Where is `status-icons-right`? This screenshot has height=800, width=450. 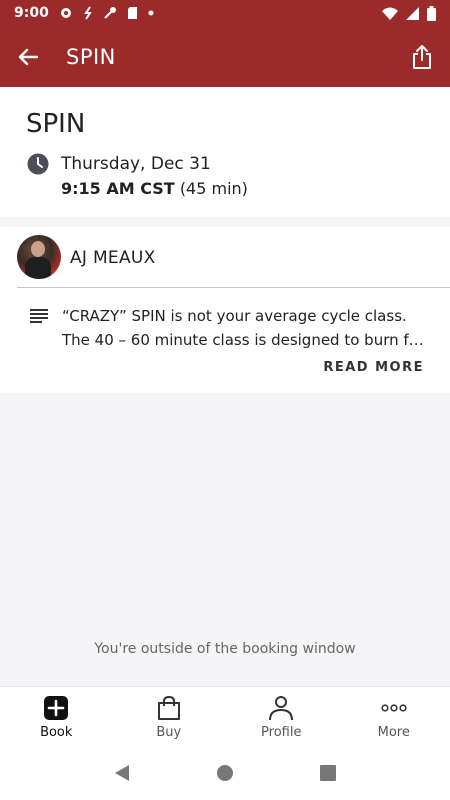
status-icons-right is located at coordinates (409, 13).